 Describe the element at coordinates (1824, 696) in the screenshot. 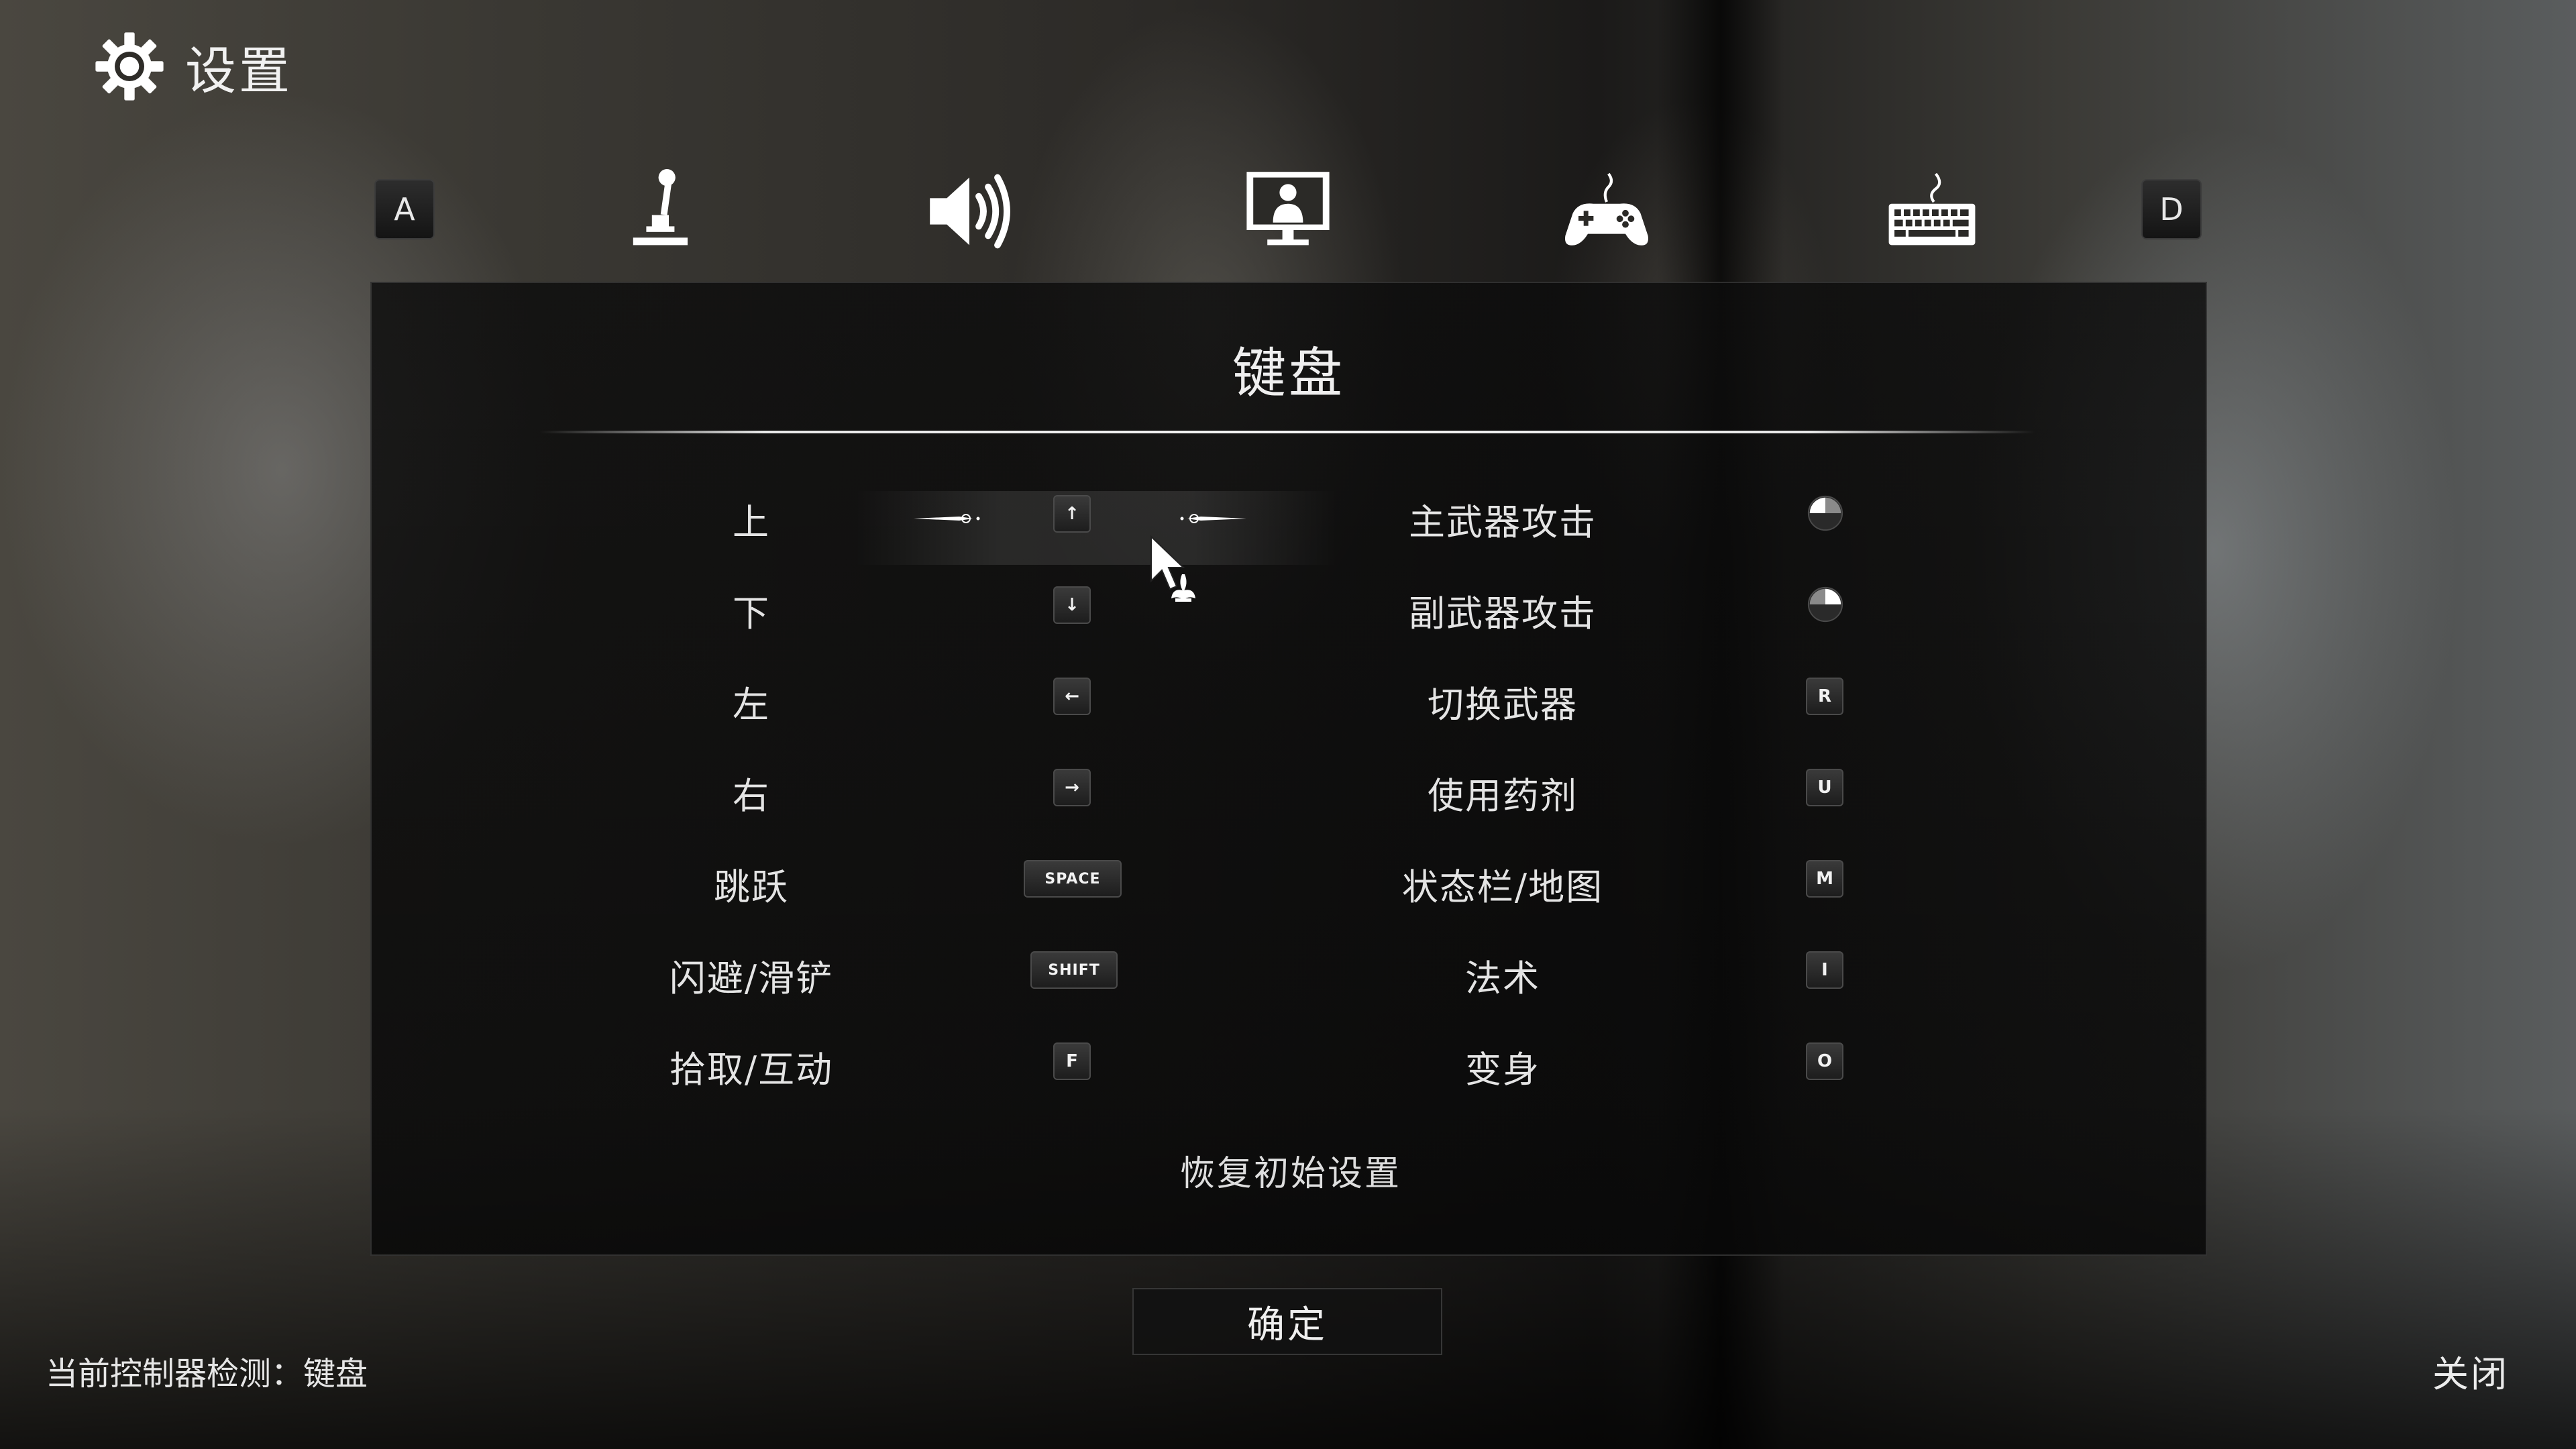

I see `binding-key-switch-weapon: R` at that location.